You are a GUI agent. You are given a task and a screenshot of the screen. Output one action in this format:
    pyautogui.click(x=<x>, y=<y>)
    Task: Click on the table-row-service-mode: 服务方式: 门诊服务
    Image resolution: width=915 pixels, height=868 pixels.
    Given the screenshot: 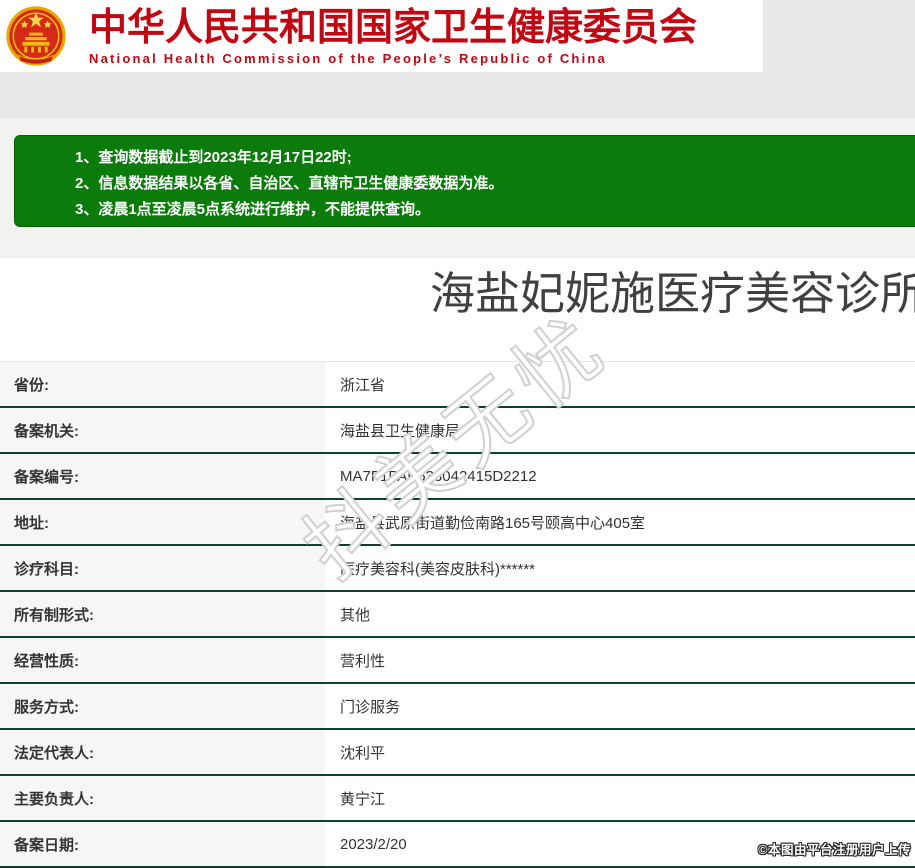 What is the action you would take?
    pyautogui.click(x=457, y=707)
    